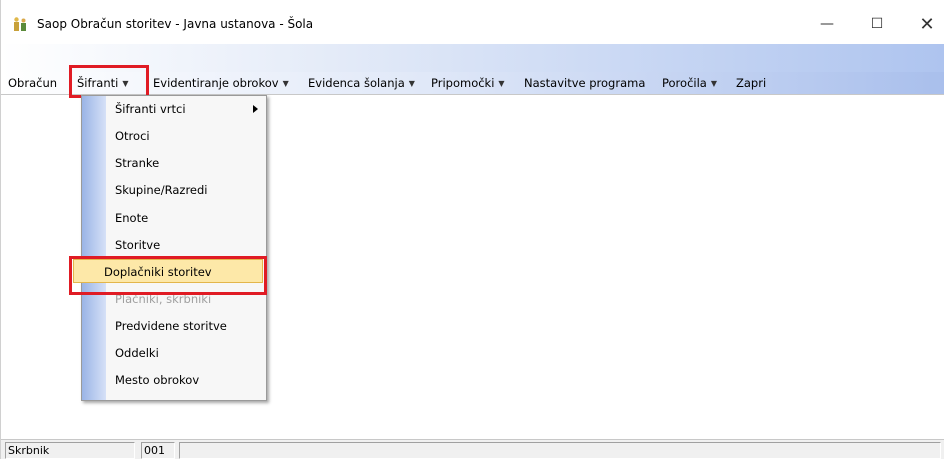 The image size is (944, 459). I want to click on menu-item-sifranti-vrtci: Šifranti vrtci, so click(186, 109).